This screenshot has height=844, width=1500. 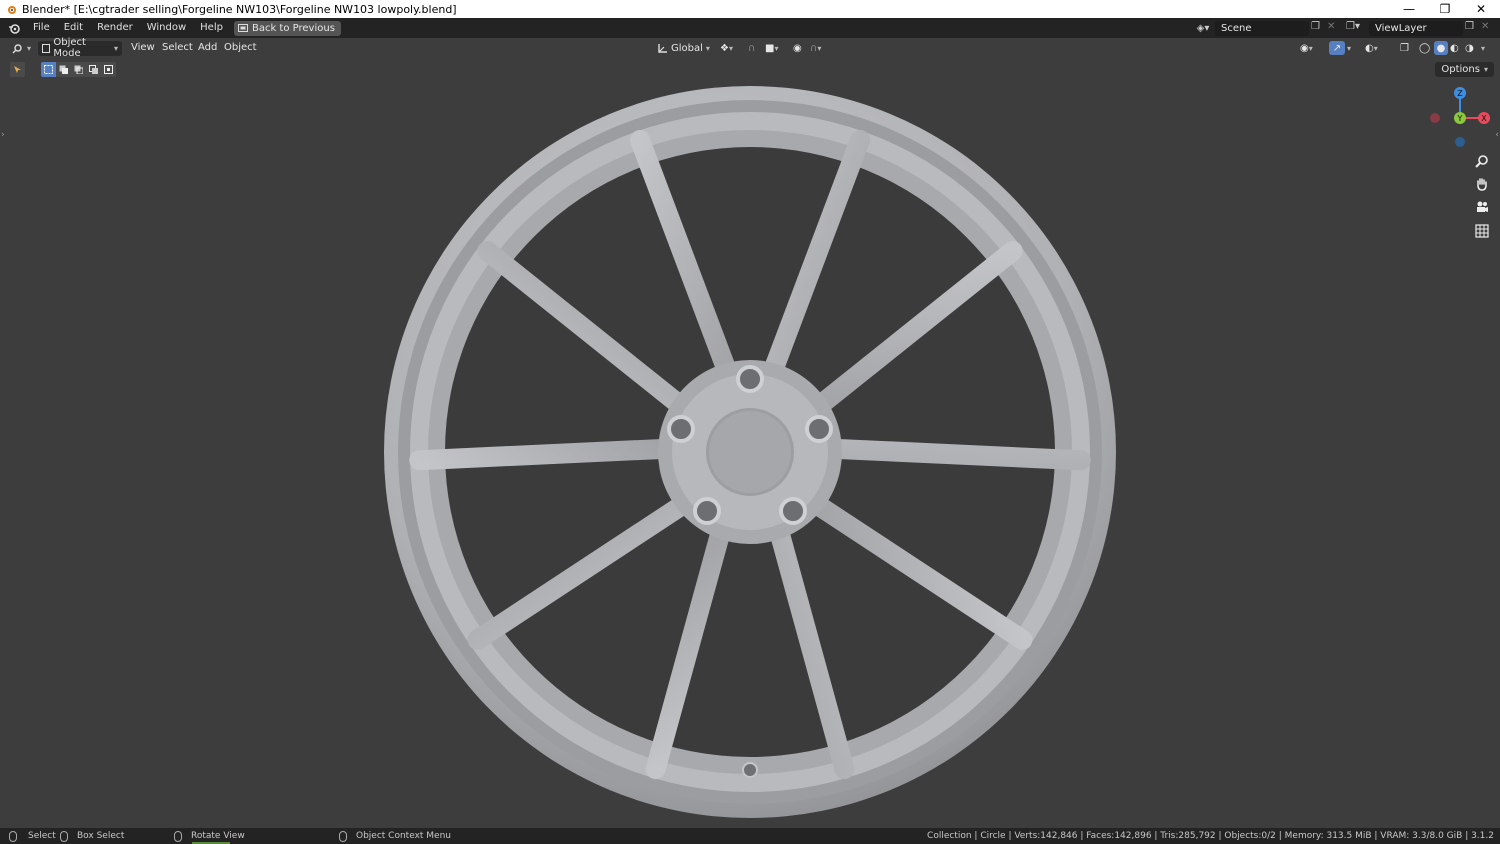 I want to click on orientation-label: Global, so click(x=687, y=48).